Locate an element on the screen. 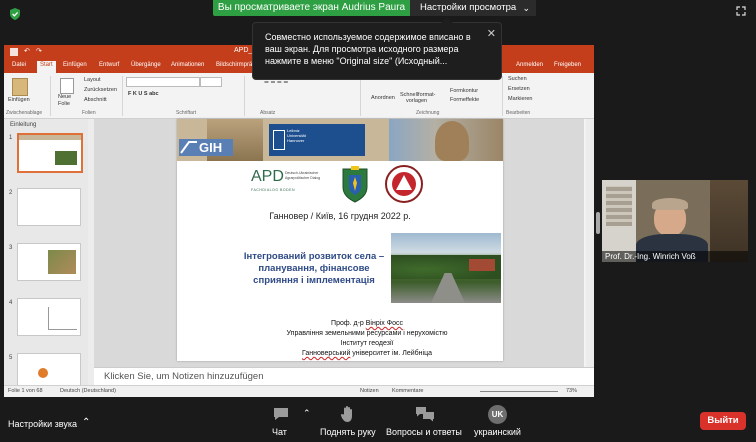 This screenshot has height=442, width=756. save-icon is located at coordinates (14, 52).